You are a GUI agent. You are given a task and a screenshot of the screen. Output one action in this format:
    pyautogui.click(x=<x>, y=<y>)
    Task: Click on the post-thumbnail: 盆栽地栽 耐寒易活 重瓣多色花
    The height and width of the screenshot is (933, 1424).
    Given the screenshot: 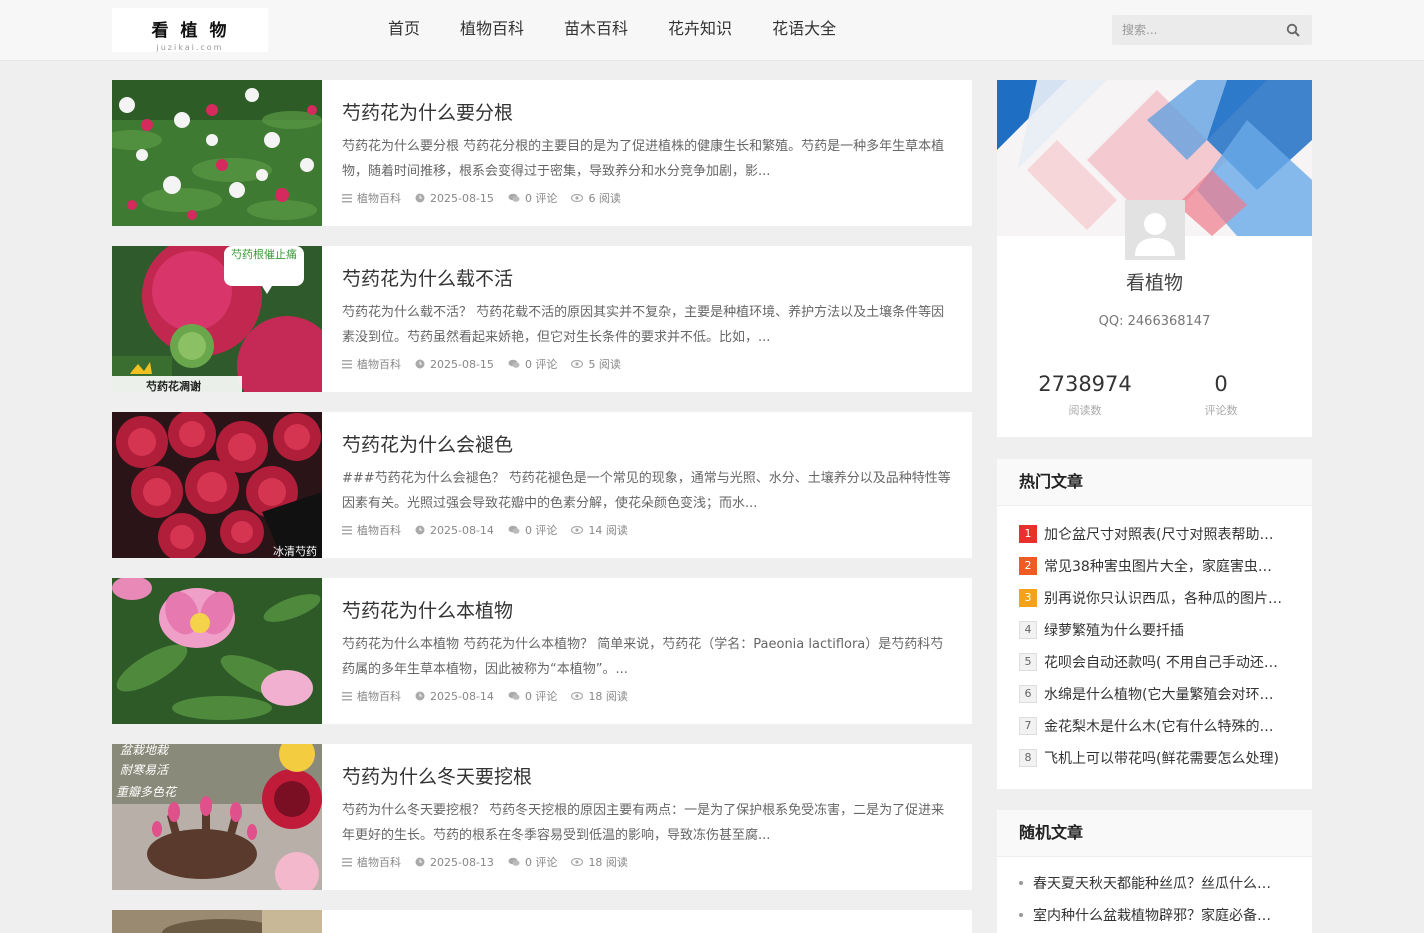 What is the action you would take?
    pyautogui.click(x=217, y=817)
    